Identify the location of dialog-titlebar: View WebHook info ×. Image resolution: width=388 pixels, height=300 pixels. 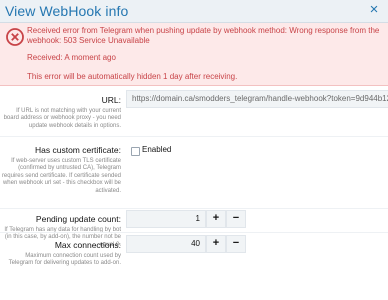
(194, 11).